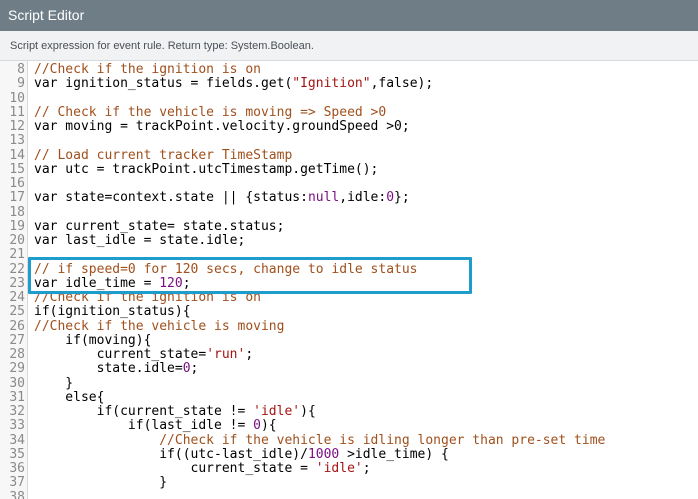  Describe the element at coordinates (163, 84) in the screenshot. I see `code-token: var ignition_status = fields.get(` at that location.